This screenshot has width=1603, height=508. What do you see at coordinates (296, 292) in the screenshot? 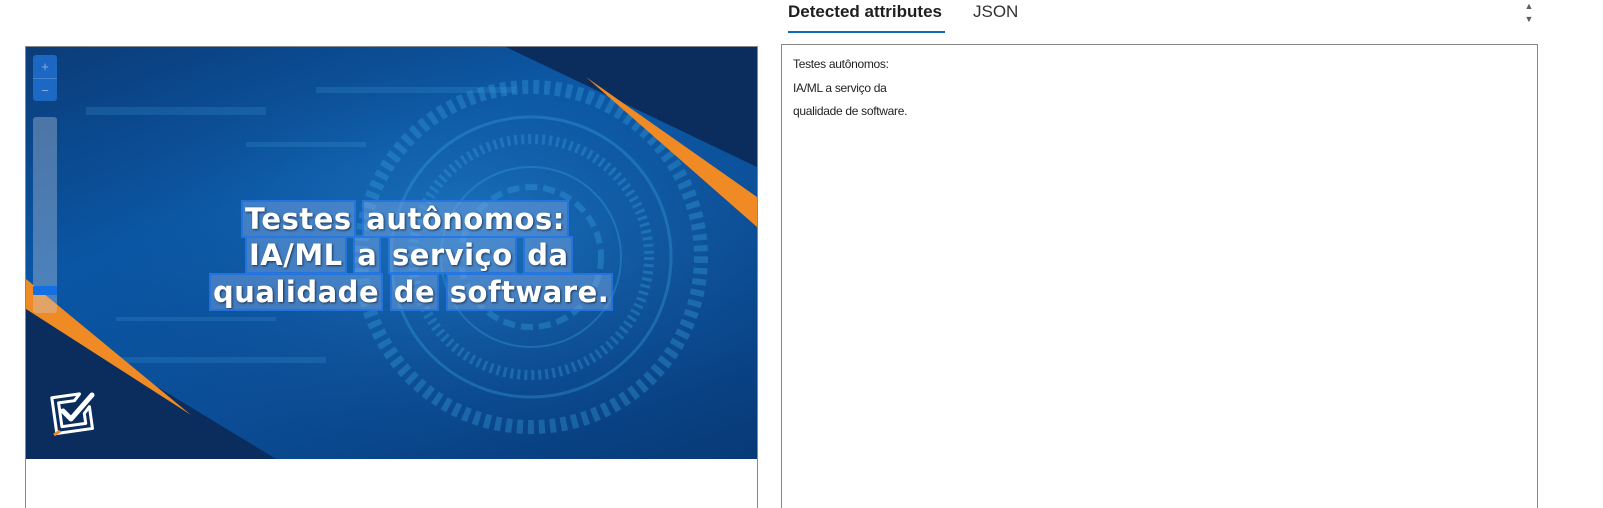
I see `ocr-word: qualidade` at bounding box center [296, 292].